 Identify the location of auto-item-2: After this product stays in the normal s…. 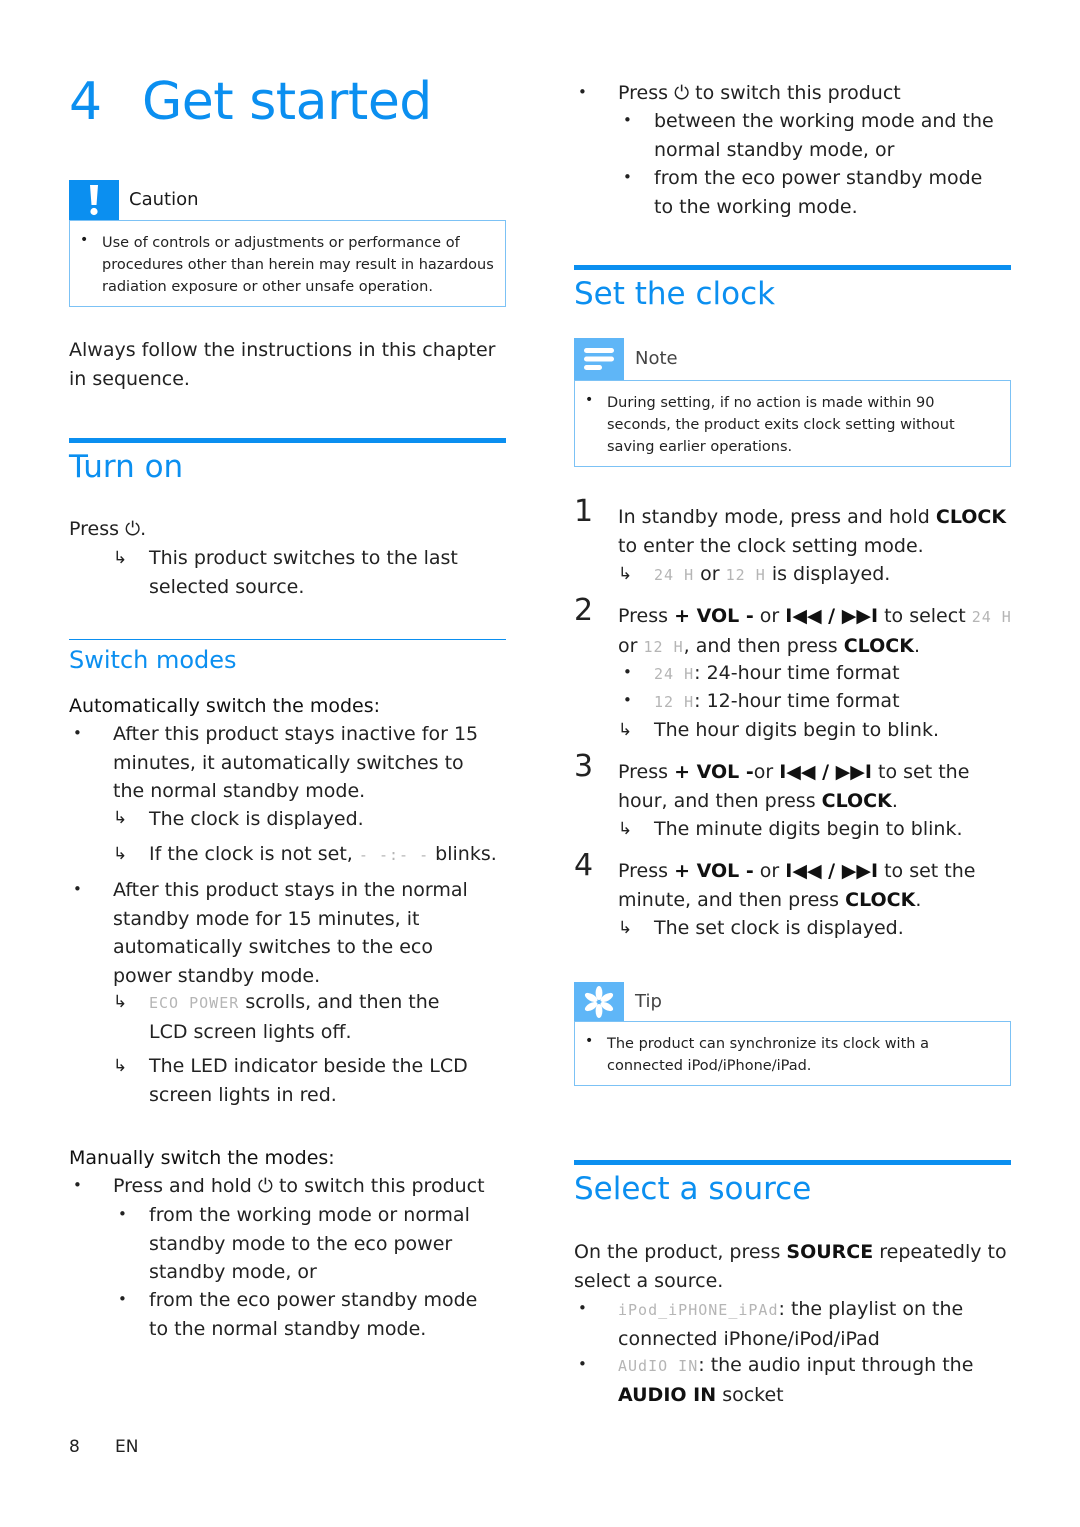
(290, 933).